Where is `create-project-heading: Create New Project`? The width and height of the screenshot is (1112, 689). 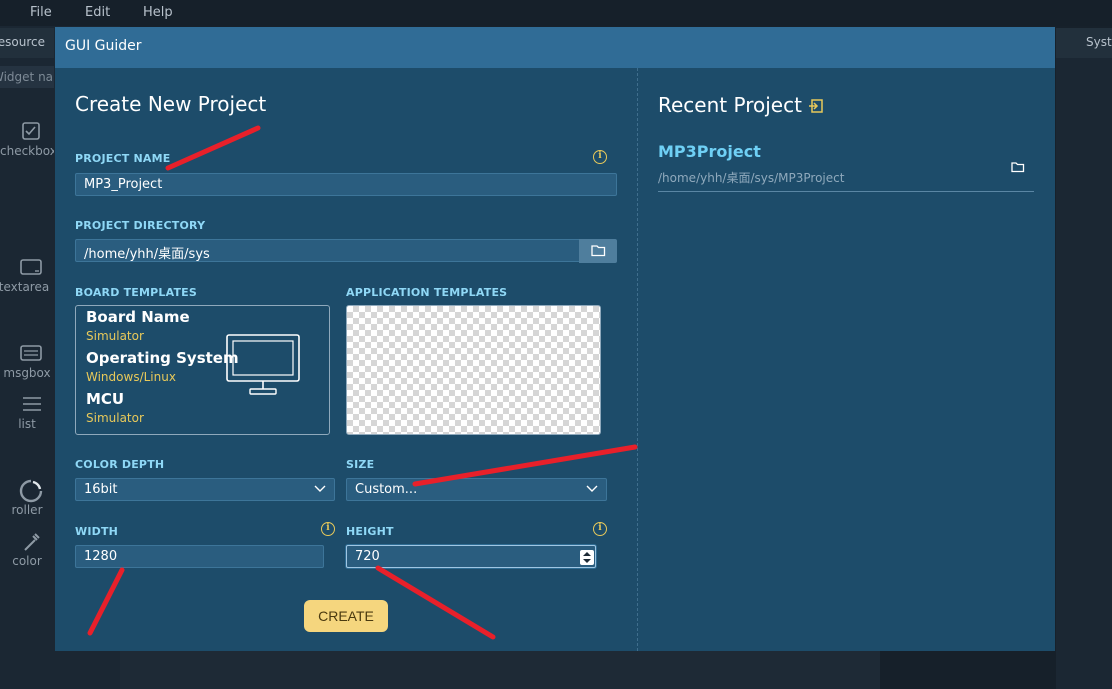
create-project-heading: Create New Project is located at coordinates (171, 104).